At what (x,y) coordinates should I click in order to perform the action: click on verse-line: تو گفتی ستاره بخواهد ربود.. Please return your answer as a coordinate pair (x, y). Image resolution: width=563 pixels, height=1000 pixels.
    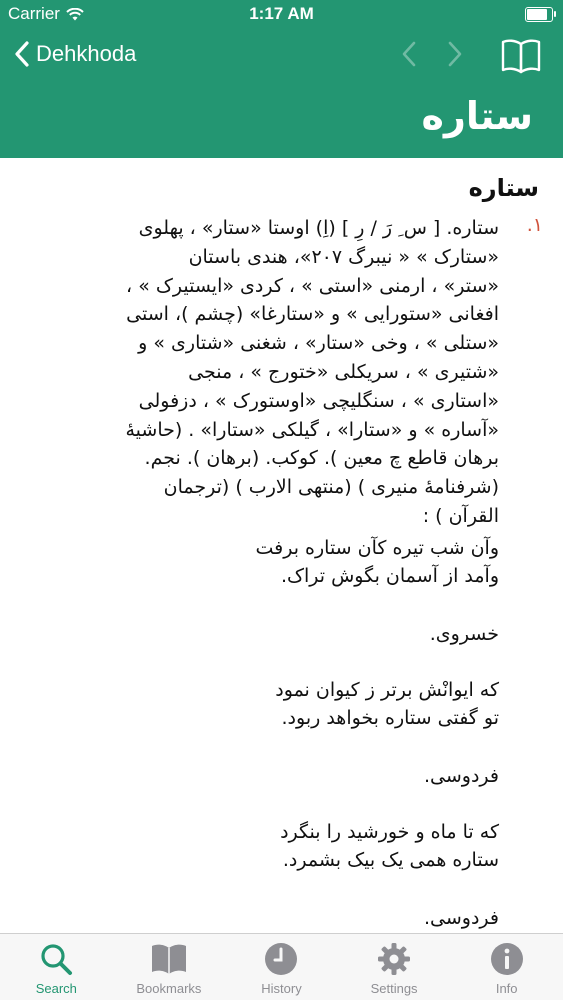
    Looking at the image, I should click on (390, 718).